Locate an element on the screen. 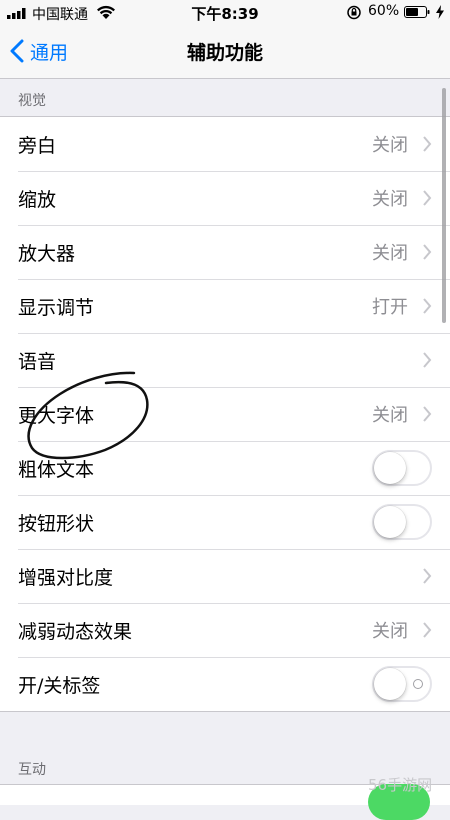 The width and height of the screenshot is (450, 820). row-increase-contrast: 增强对比度 is located at coordinates (225, 576).